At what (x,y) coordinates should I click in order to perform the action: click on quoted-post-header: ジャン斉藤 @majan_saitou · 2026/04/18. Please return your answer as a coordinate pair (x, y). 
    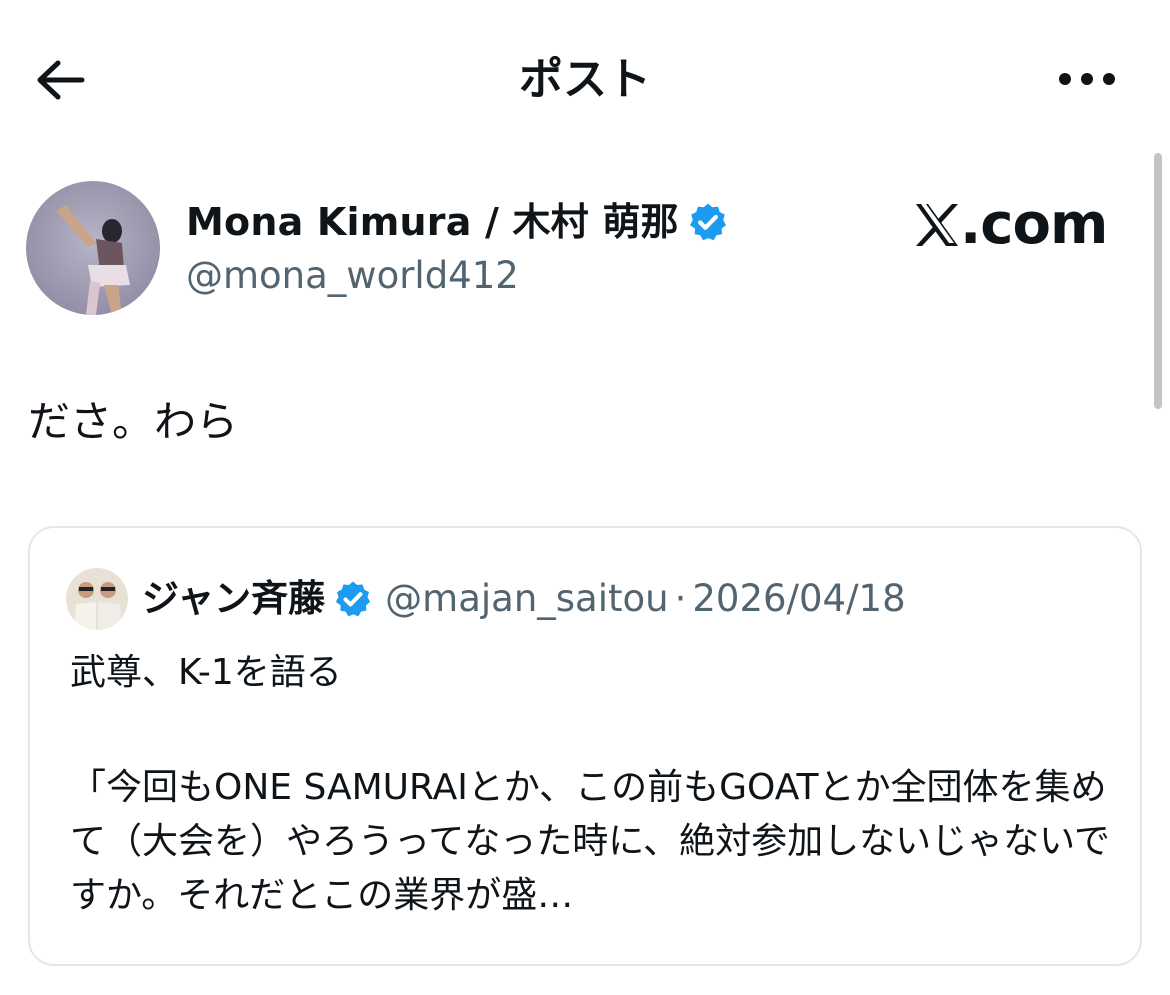
    Looking at the image, I should click on (486, 599).